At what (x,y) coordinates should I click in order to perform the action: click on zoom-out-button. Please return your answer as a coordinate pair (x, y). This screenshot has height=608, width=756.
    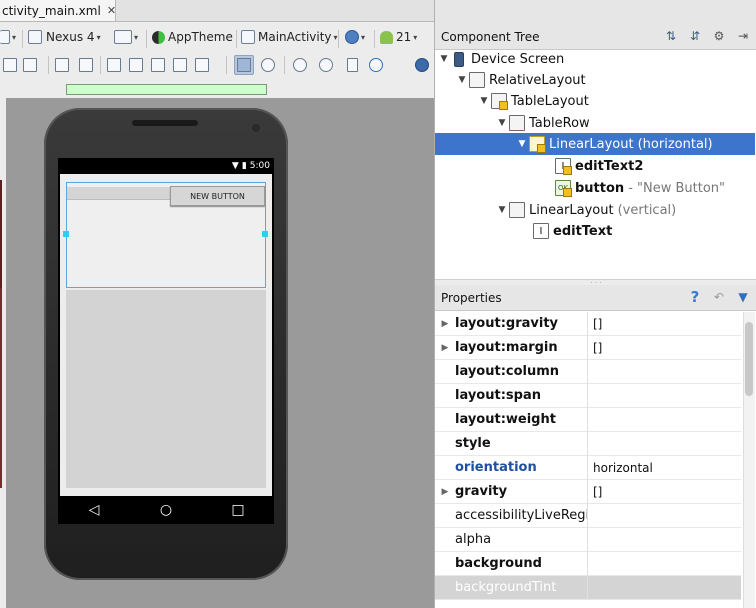
    Looking at the image, I should click on (326, 65).